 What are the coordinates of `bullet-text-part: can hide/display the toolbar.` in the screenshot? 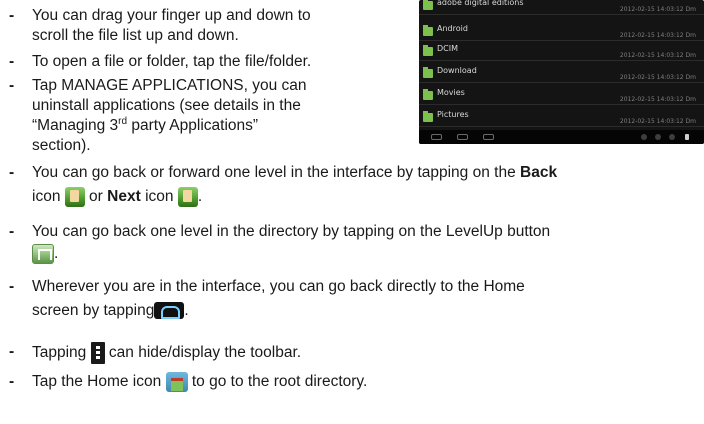 It's located at (203, 353).